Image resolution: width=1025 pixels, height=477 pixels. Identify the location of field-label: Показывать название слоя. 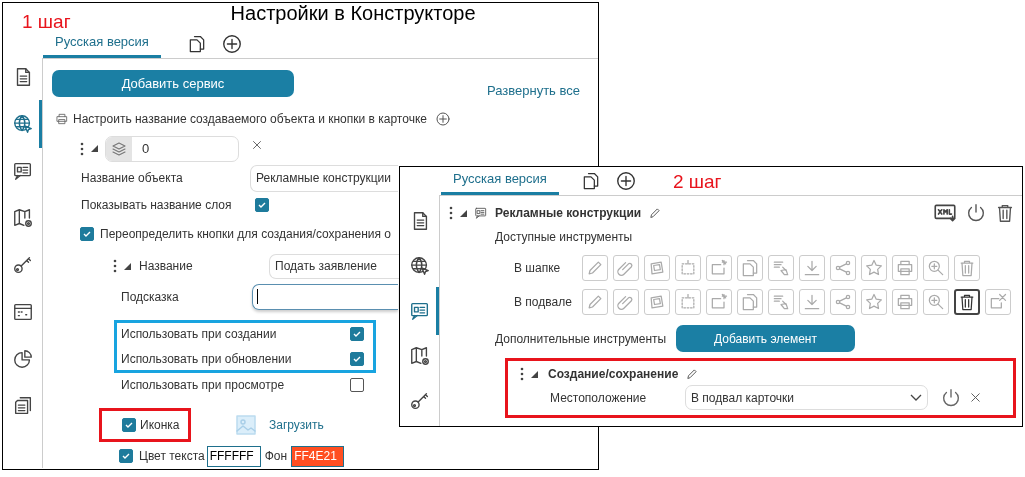
(157, 205).